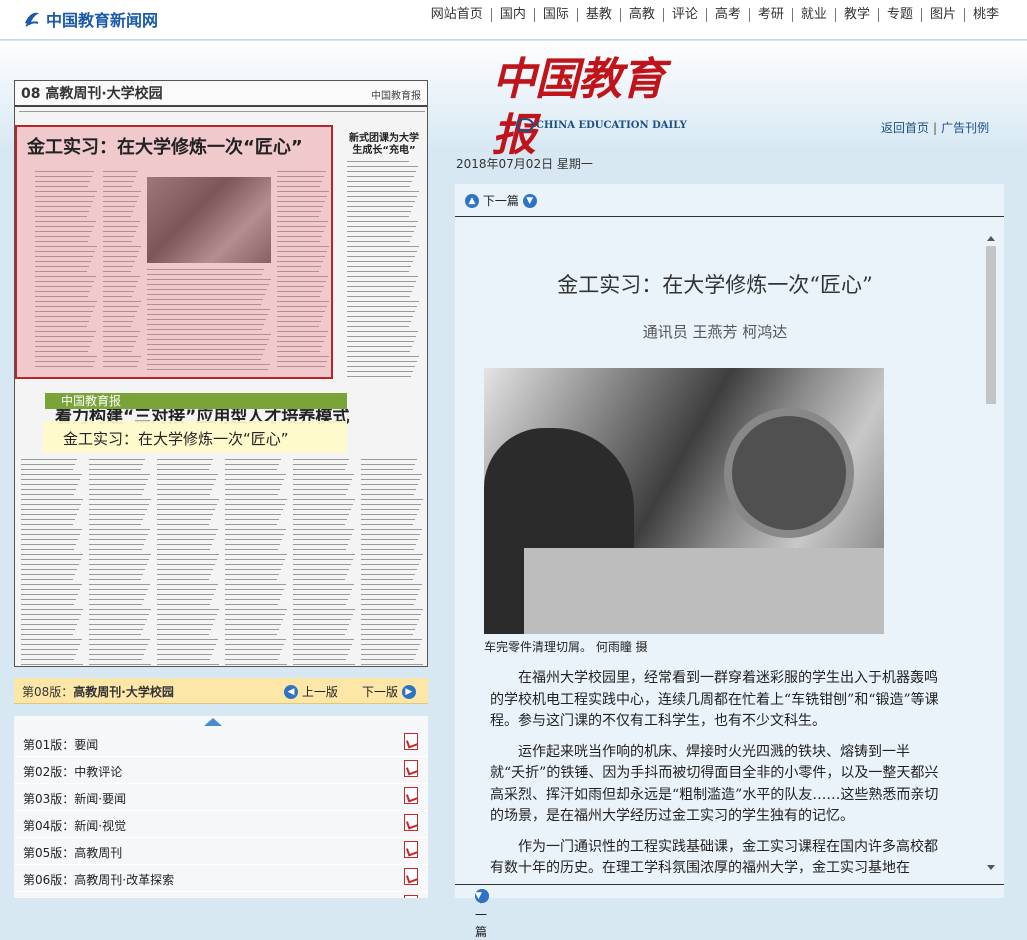 This screenshot has width=1027, height=940. I want to click on scroll-down-arrow-icon, so click(991, 867).